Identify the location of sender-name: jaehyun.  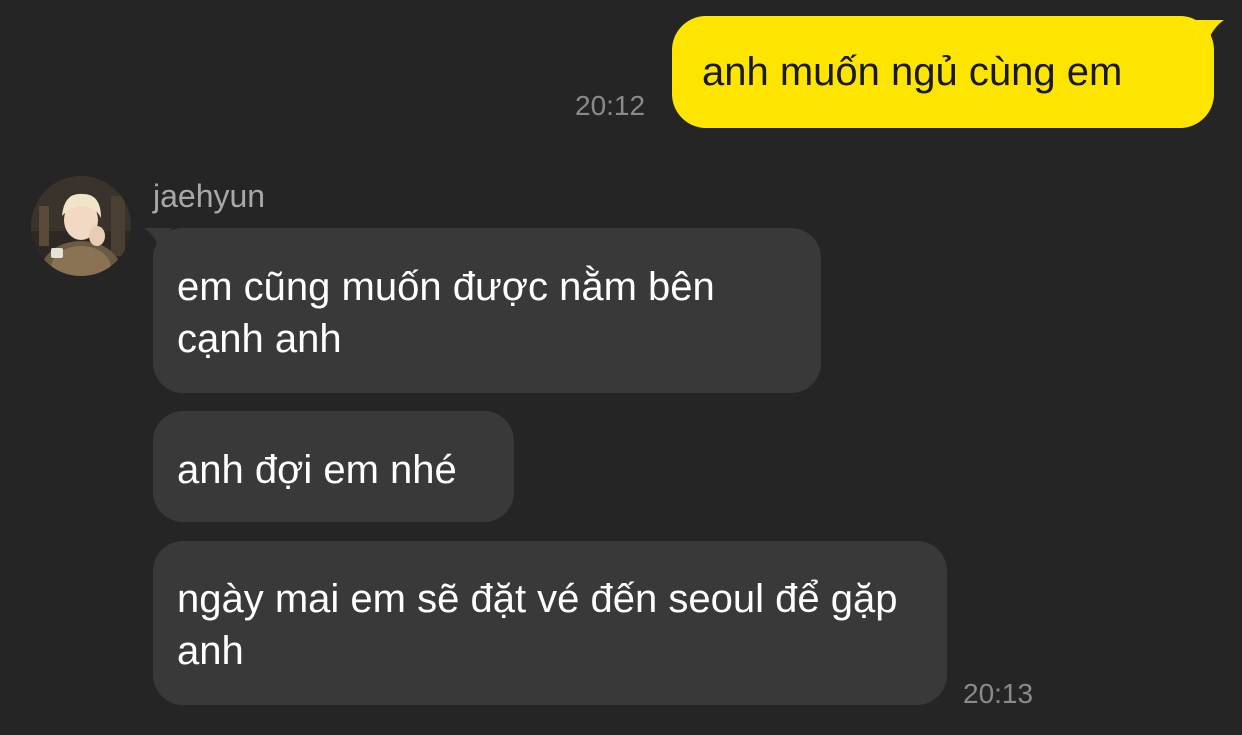
(209, 196).